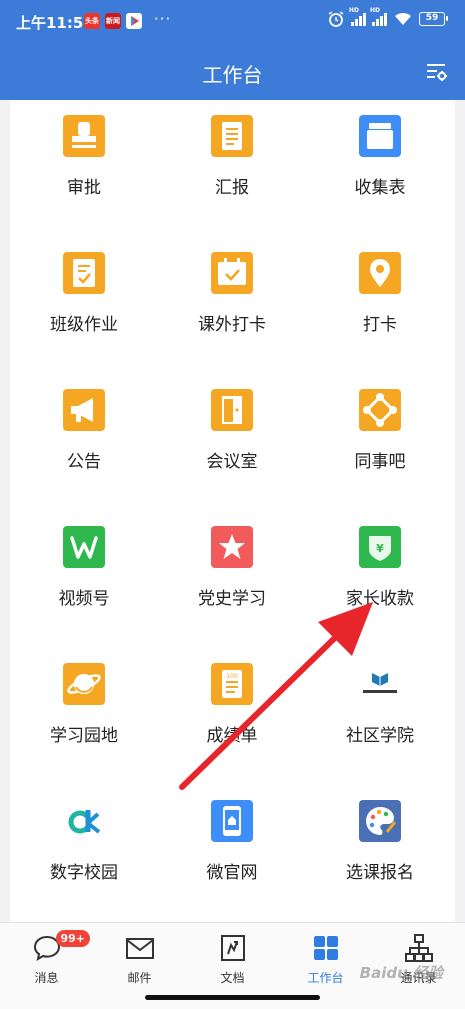 The height and width of the screenshot is (1009, 465). What do you see at coordinates (403, 18) in the screenshot?
I see `wifi-icon` at bounding box center [403, 18].